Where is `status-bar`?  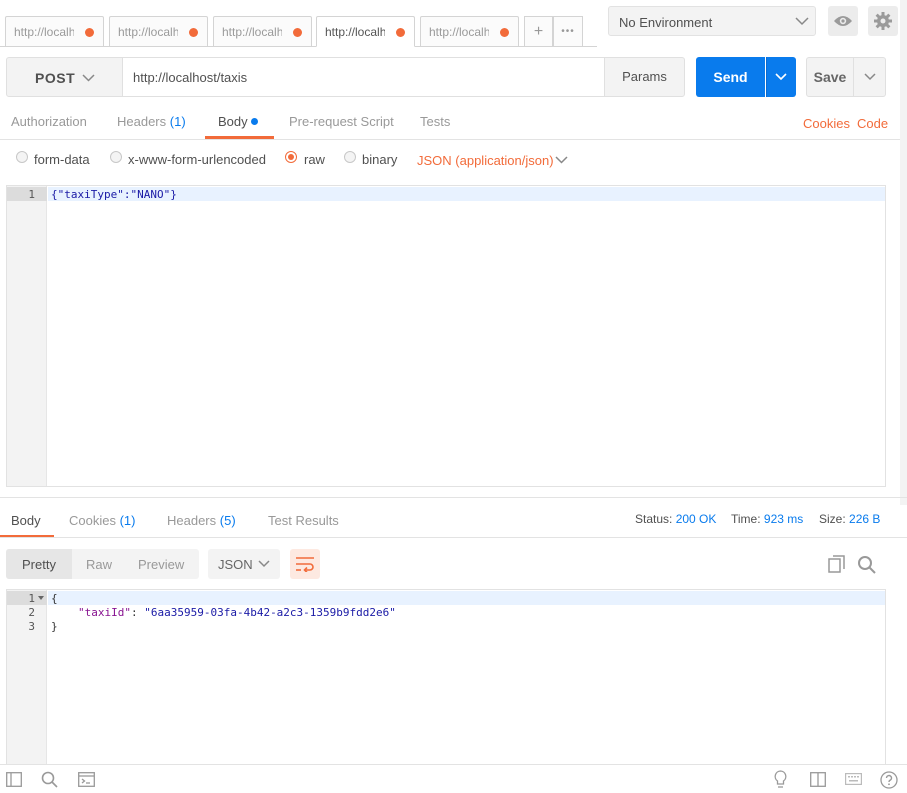
status-bar is located at coordinates (453, 778).